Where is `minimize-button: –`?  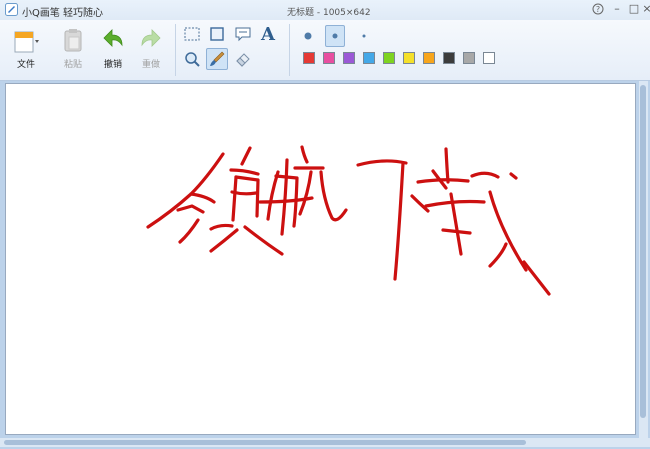 minimize-button: – is located at coordinates (617, 9).